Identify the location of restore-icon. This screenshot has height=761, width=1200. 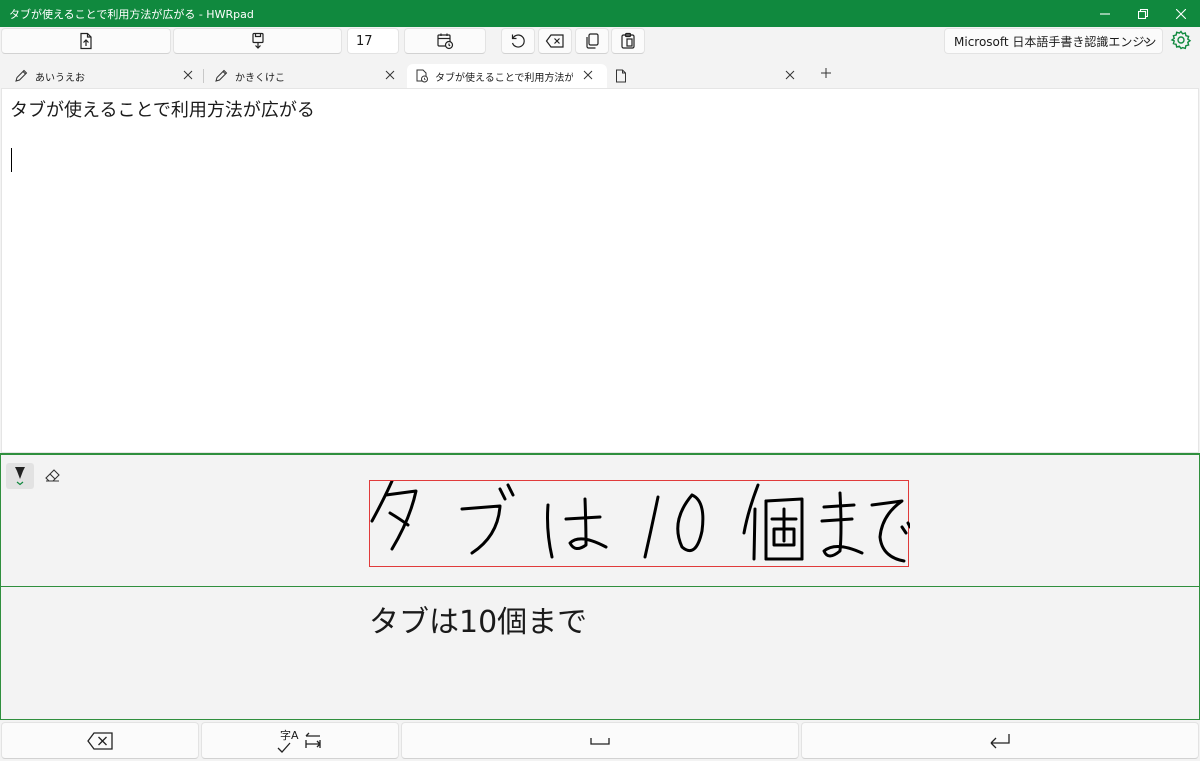
(1143, 13).